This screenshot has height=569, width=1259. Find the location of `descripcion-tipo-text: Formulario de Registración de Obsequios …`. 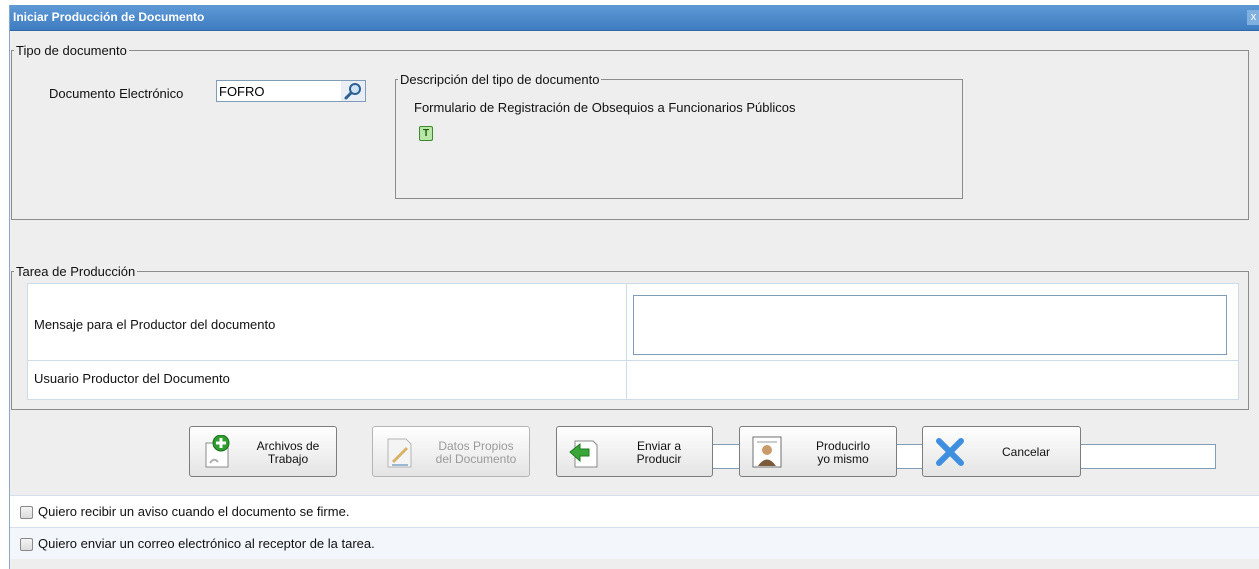

descripcion-tipo-text: Formulario de Registración de Obsequios … is located at coordinates (605, 107).